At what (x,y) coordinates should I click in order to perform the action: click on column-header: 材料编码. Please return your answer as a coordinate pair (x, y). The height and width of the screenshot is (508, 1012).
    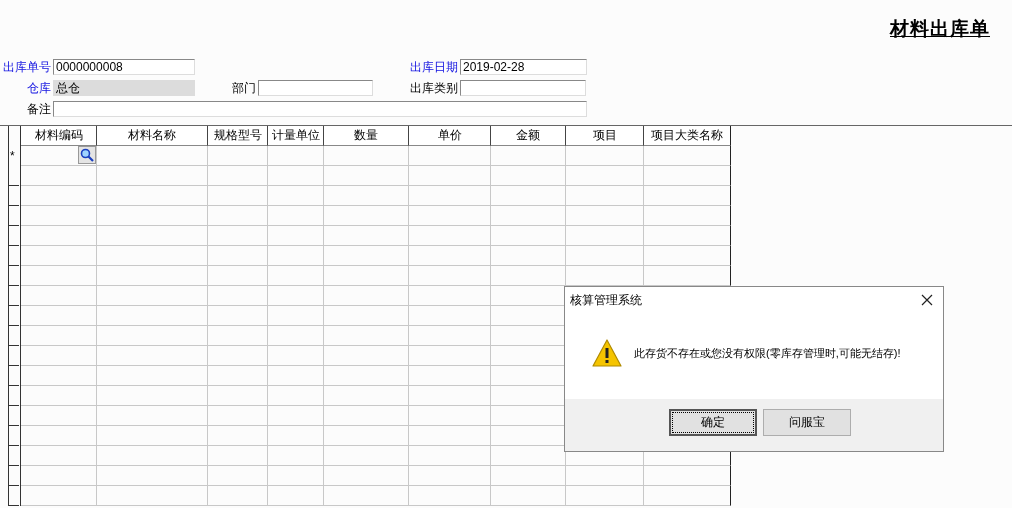
    Looking at the image, I should click on (59, 136).